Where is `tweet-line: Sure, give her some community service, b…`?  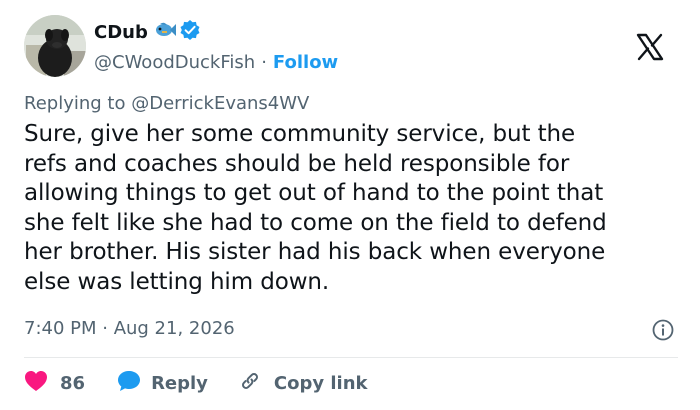 tweet-line: Sure, give her some community service, b… is located at coordinates (300, 134).